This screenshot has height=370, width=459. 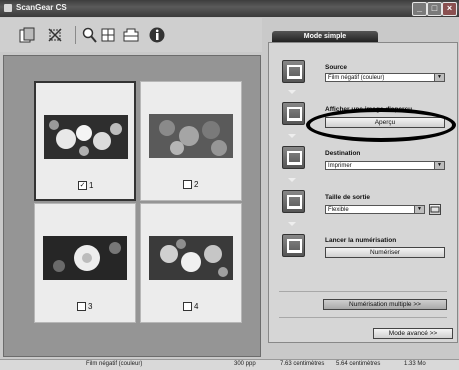 I want to click on source-select: Film négatif (couleur) ▼, so click(x=385, y=77).